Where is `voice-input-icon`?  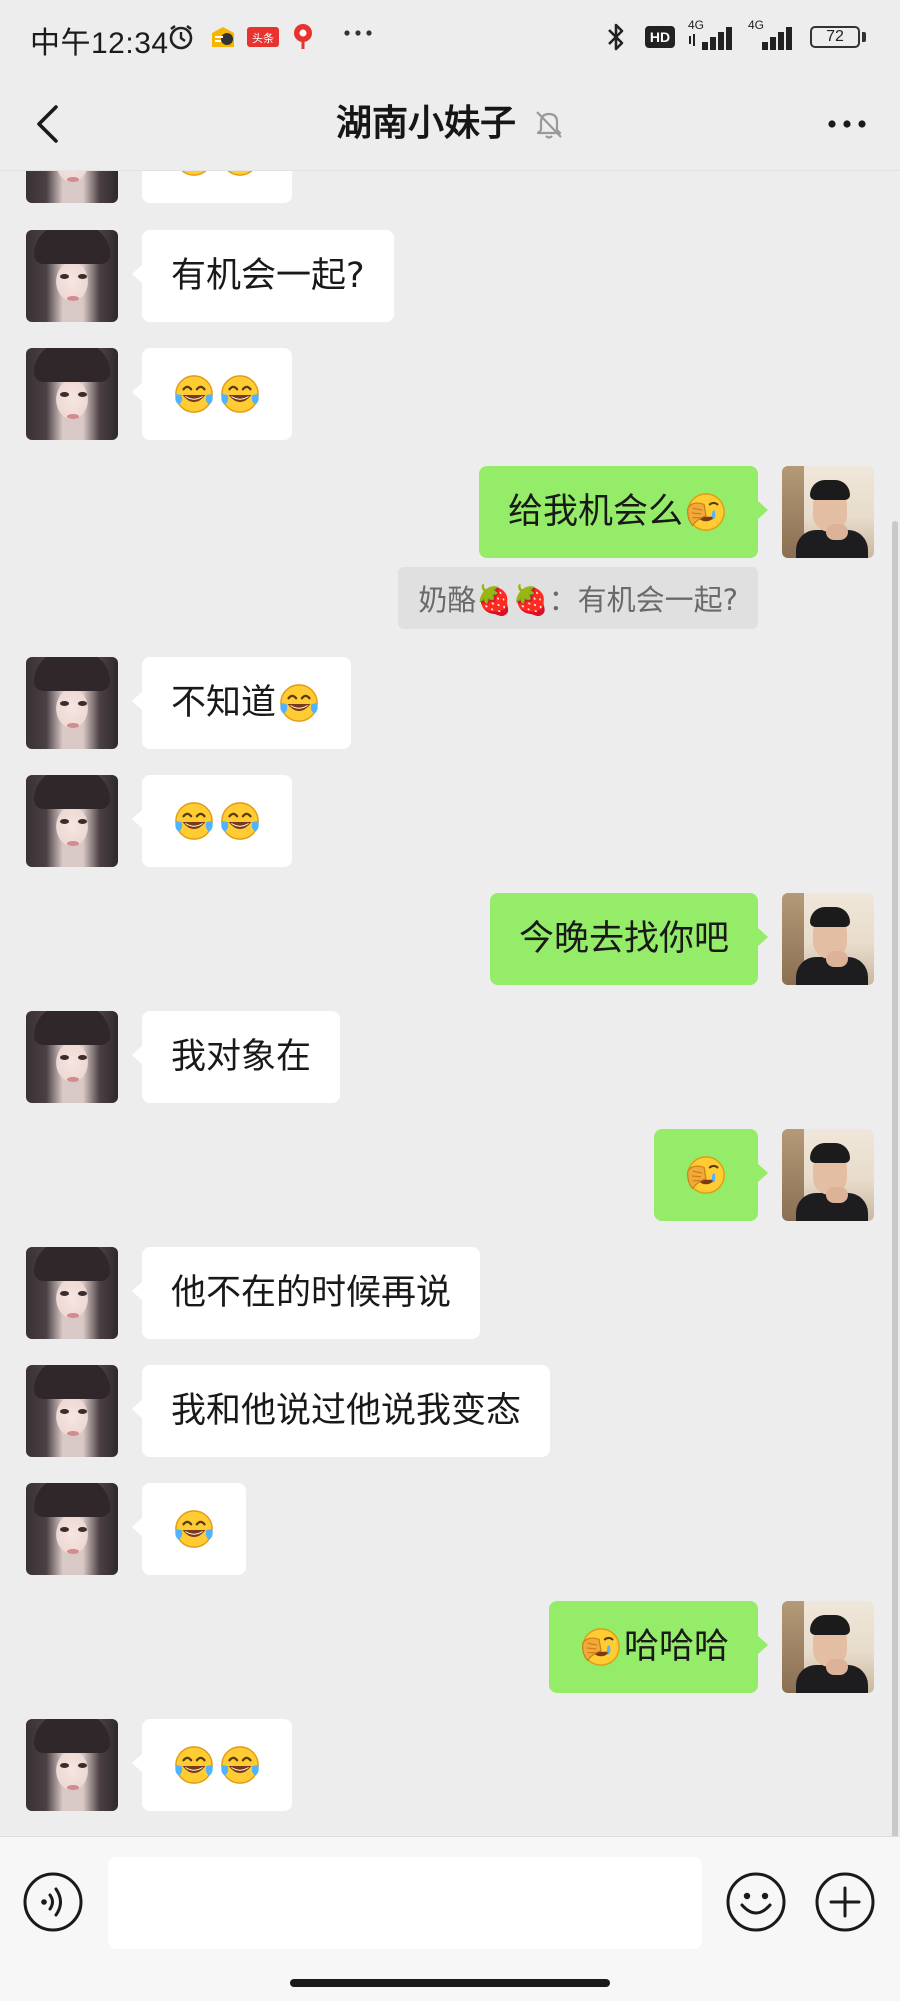
voice-input-icon is located at coordinates (53, 1902).